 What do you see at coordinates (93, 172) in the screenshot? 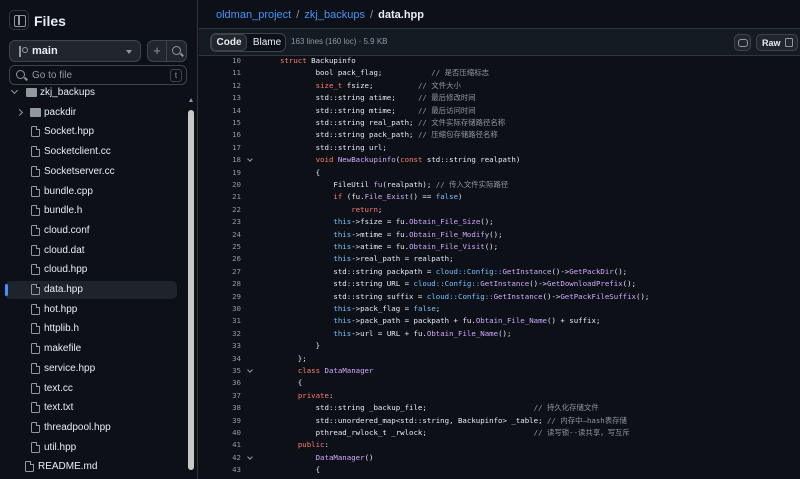
I see `tree-file: Socketserver.cc` at bounding box center [93, 172].